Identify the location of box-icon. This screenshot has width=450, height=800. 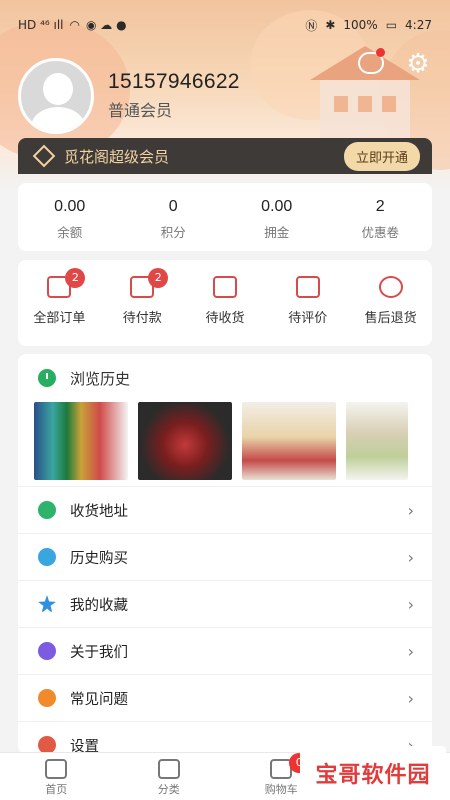
(224, 287).